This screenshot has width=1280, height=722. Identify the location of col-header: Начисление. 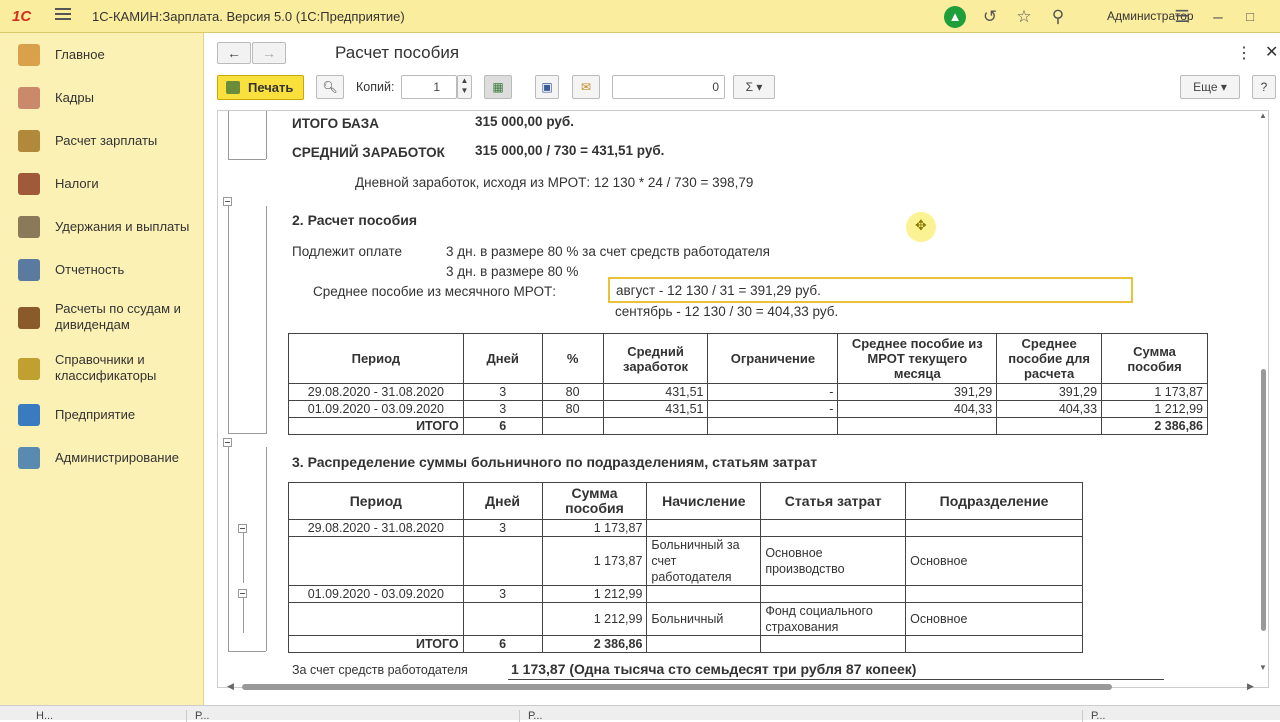
(704, 501).